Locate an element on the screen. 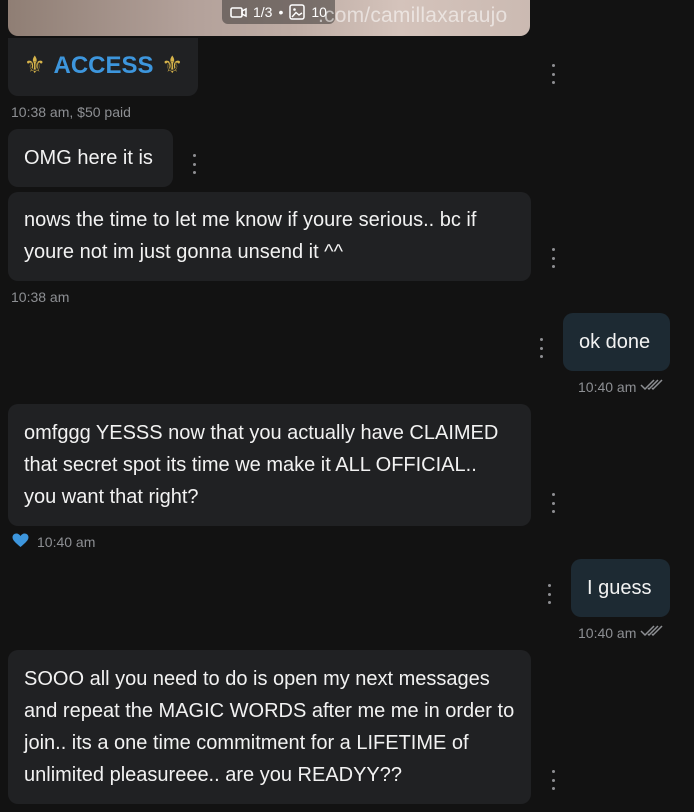 The width and height of the screenshot is (694, 812). message-bubble-incoming: ⚜ ACCESS ⚜ is located at coordinates (103, 67).